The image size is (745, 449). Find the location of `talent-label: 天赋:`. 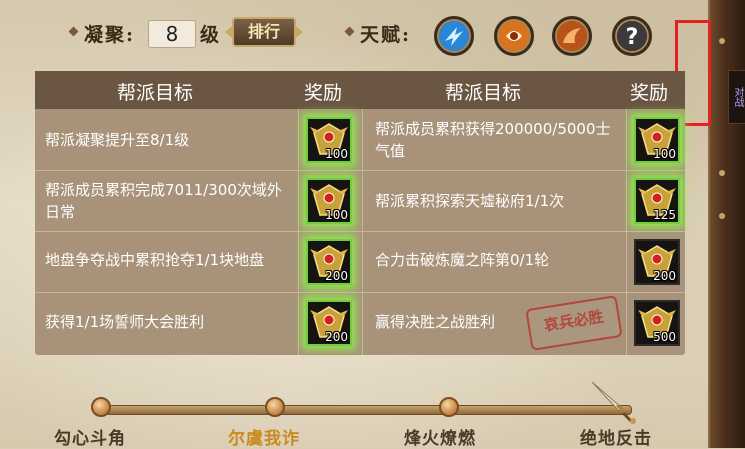

talent-label: 天赋: is located at coordinates (386, 35).